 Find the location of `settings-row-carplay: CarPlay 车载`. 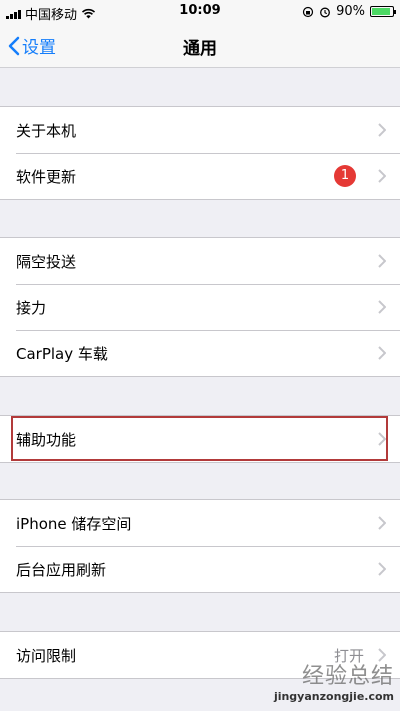

settings-row-carplay: CarPlay 车载 is located at coordinates (200, 353).